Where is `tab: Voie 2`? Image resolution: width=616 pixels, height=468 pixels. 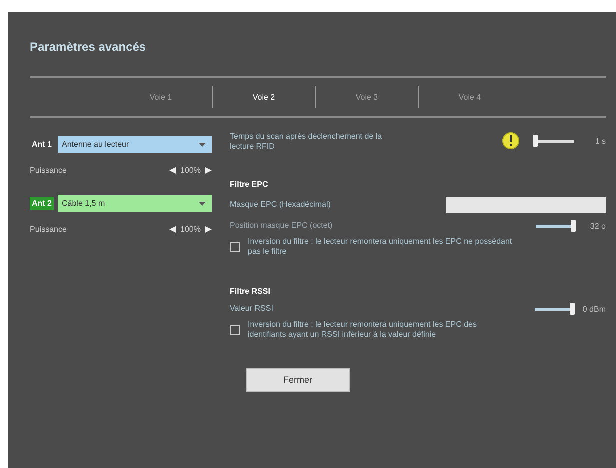 tab: Voie 2 is located at coordinates (264, 97).